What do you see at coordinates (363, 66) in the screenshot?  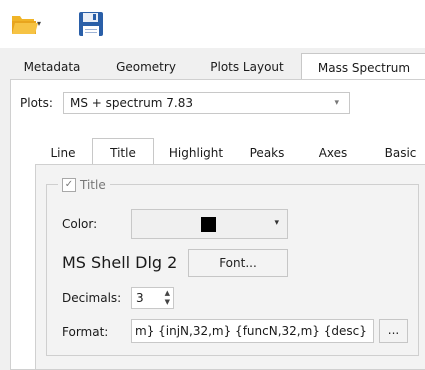 I see `tab-mass-spectrum: Mass Spectrum` at bounding box center [363, 66].